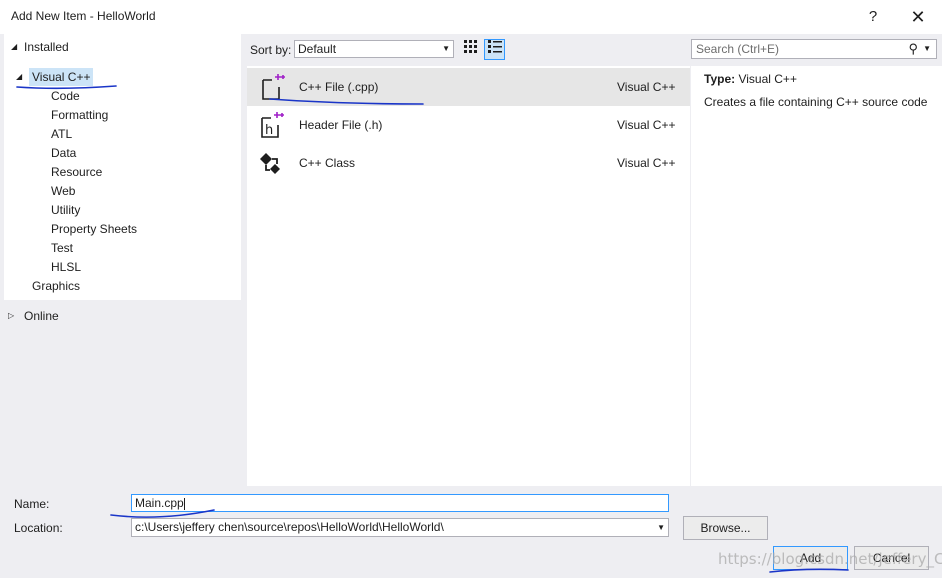  Describe the element at coordinates (918, 17) in the screenshot. I see `close-button: ✕` at that location.